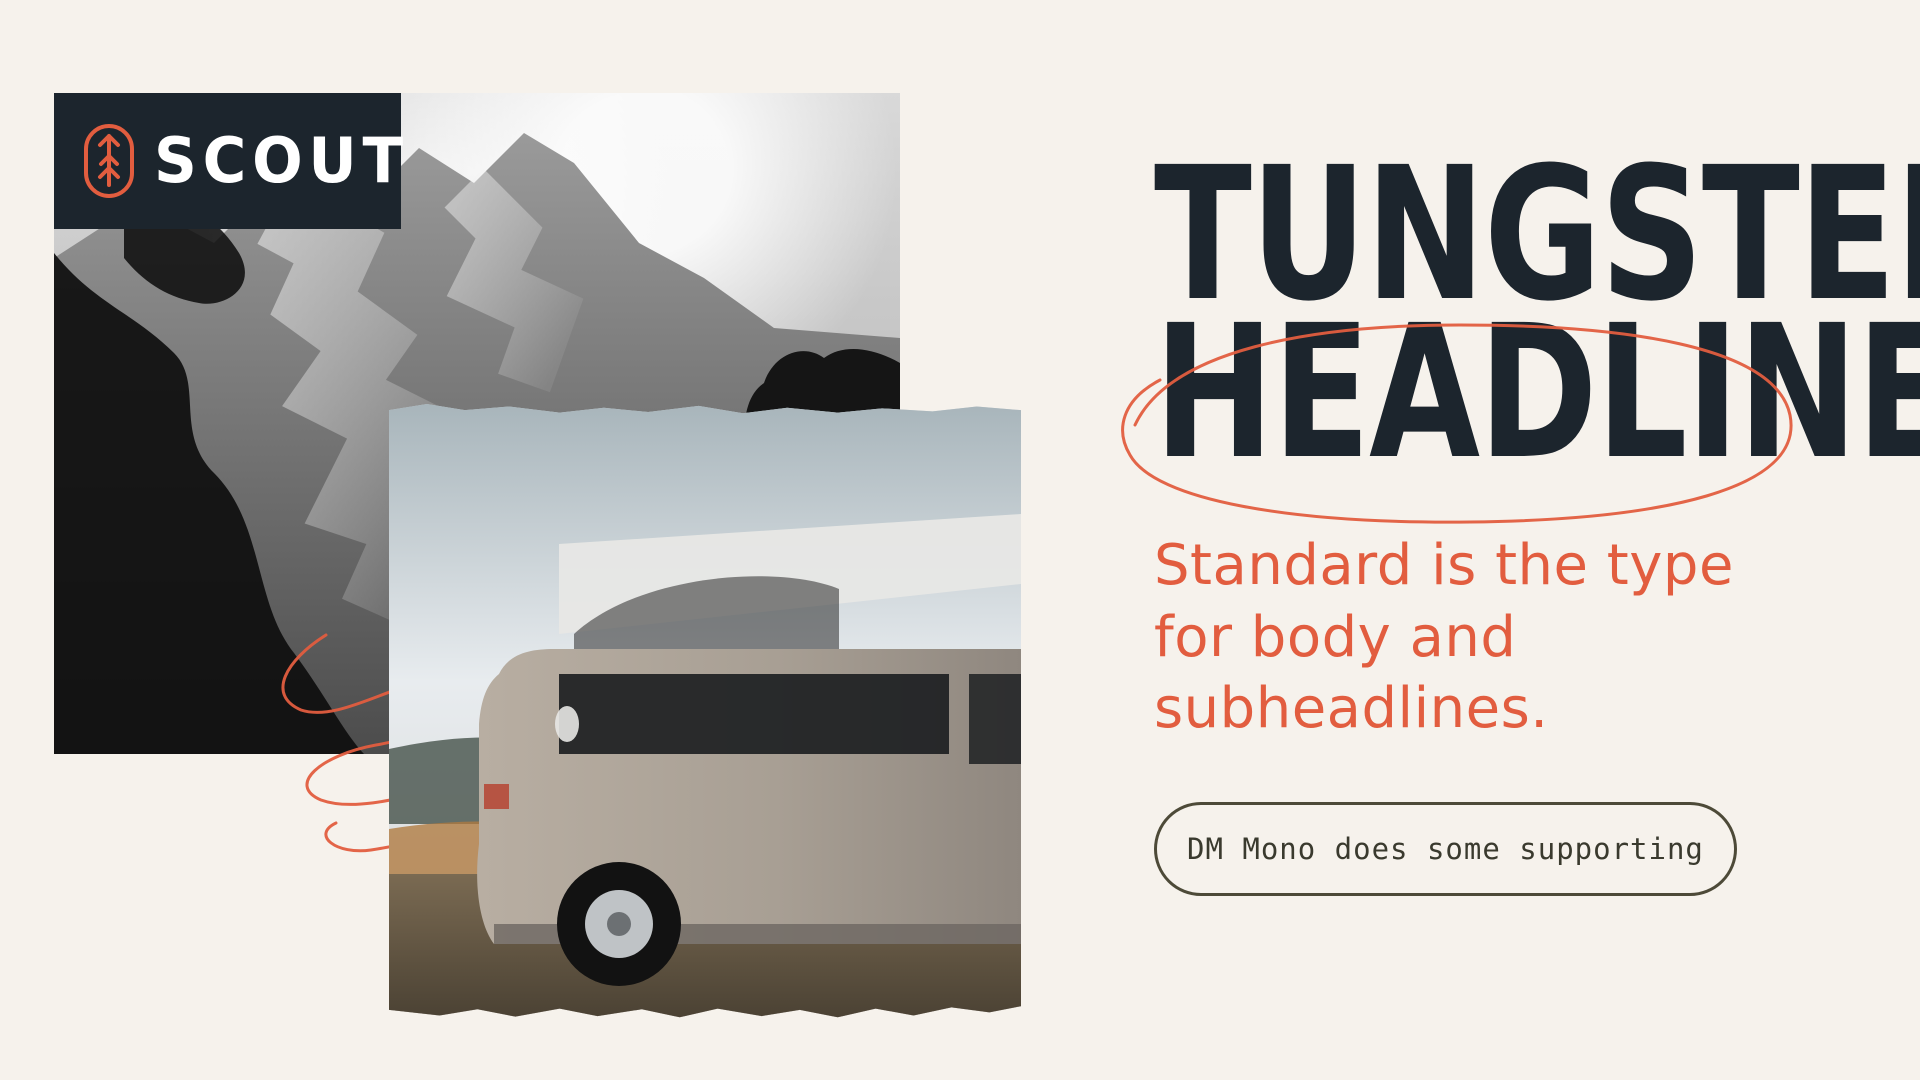  I want to click on tree-arrow-icon, so click(109, 161).